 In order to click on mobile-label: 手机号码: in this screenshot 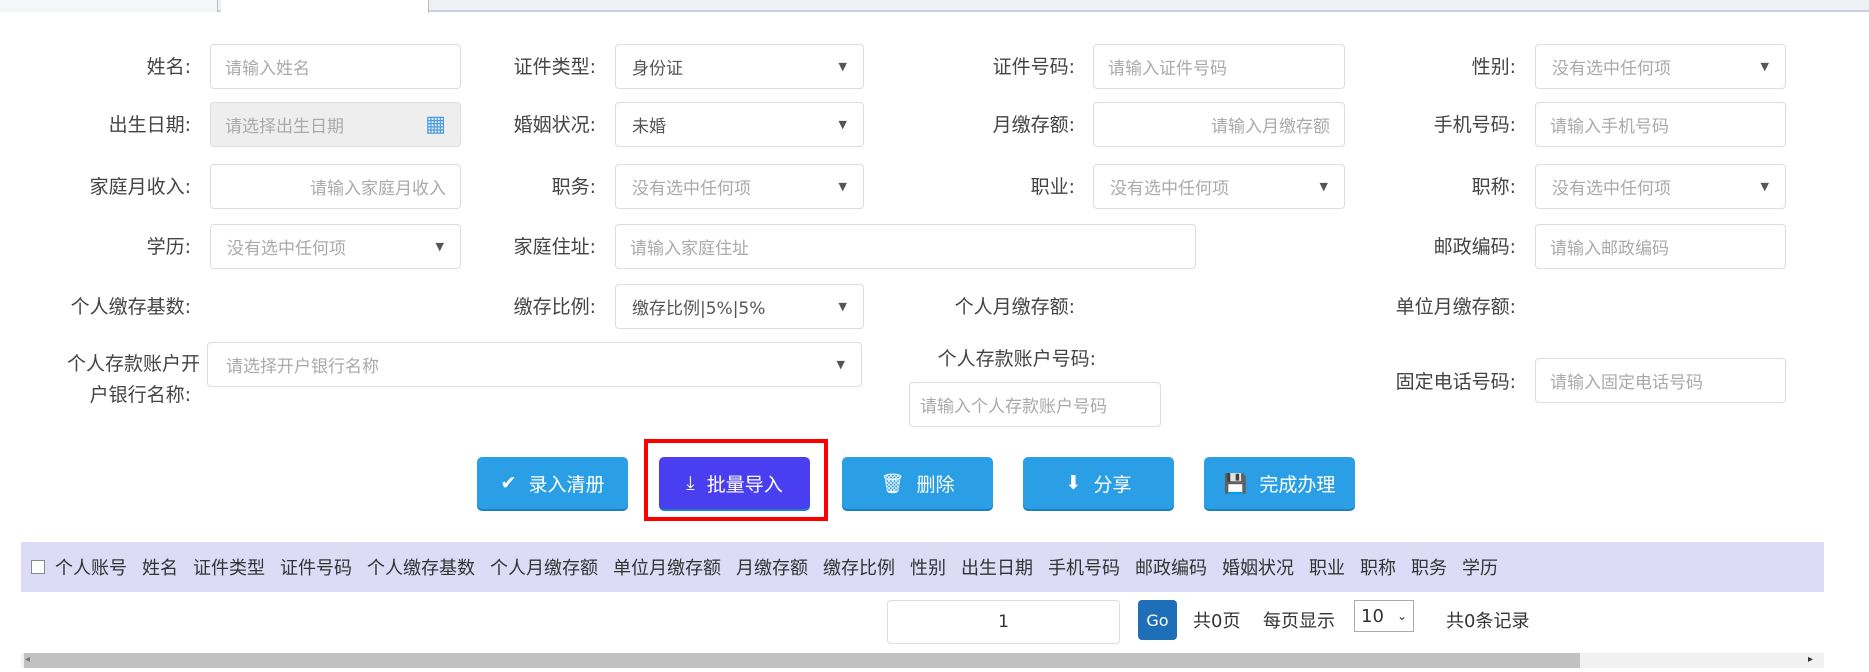, I will do `click(1474, 125)`.